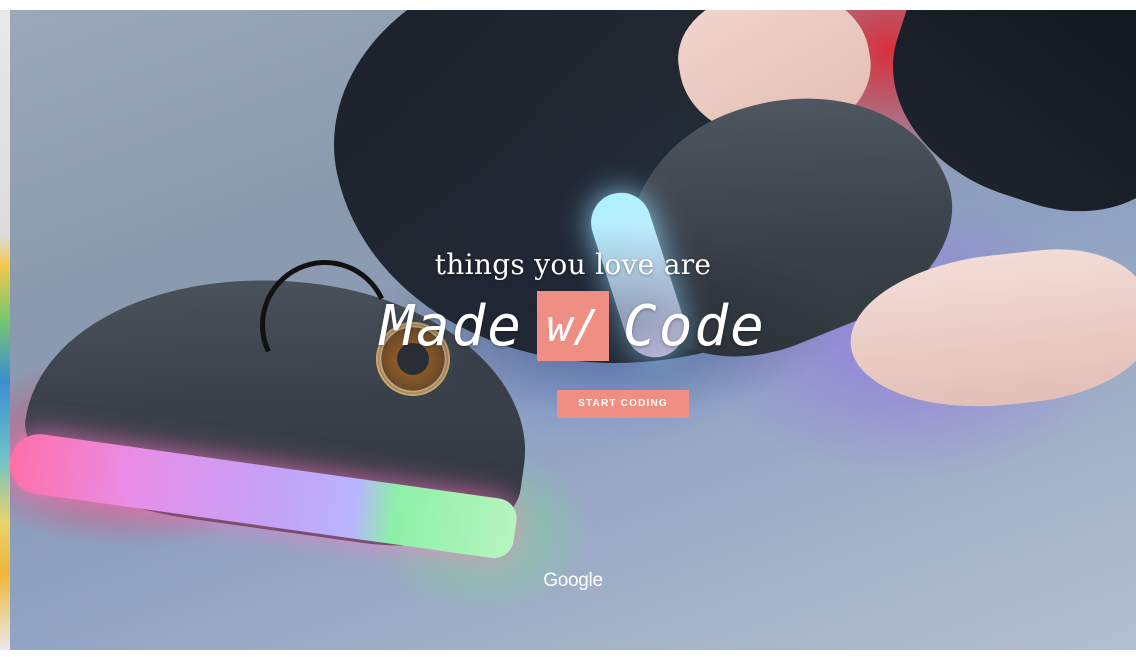 The width and height of the screenshot is (1136, 659). What do you see at coordinates (694, 326) in the screenshot?
I see `logo-word-code: Code` at bounding box center [694, 326].